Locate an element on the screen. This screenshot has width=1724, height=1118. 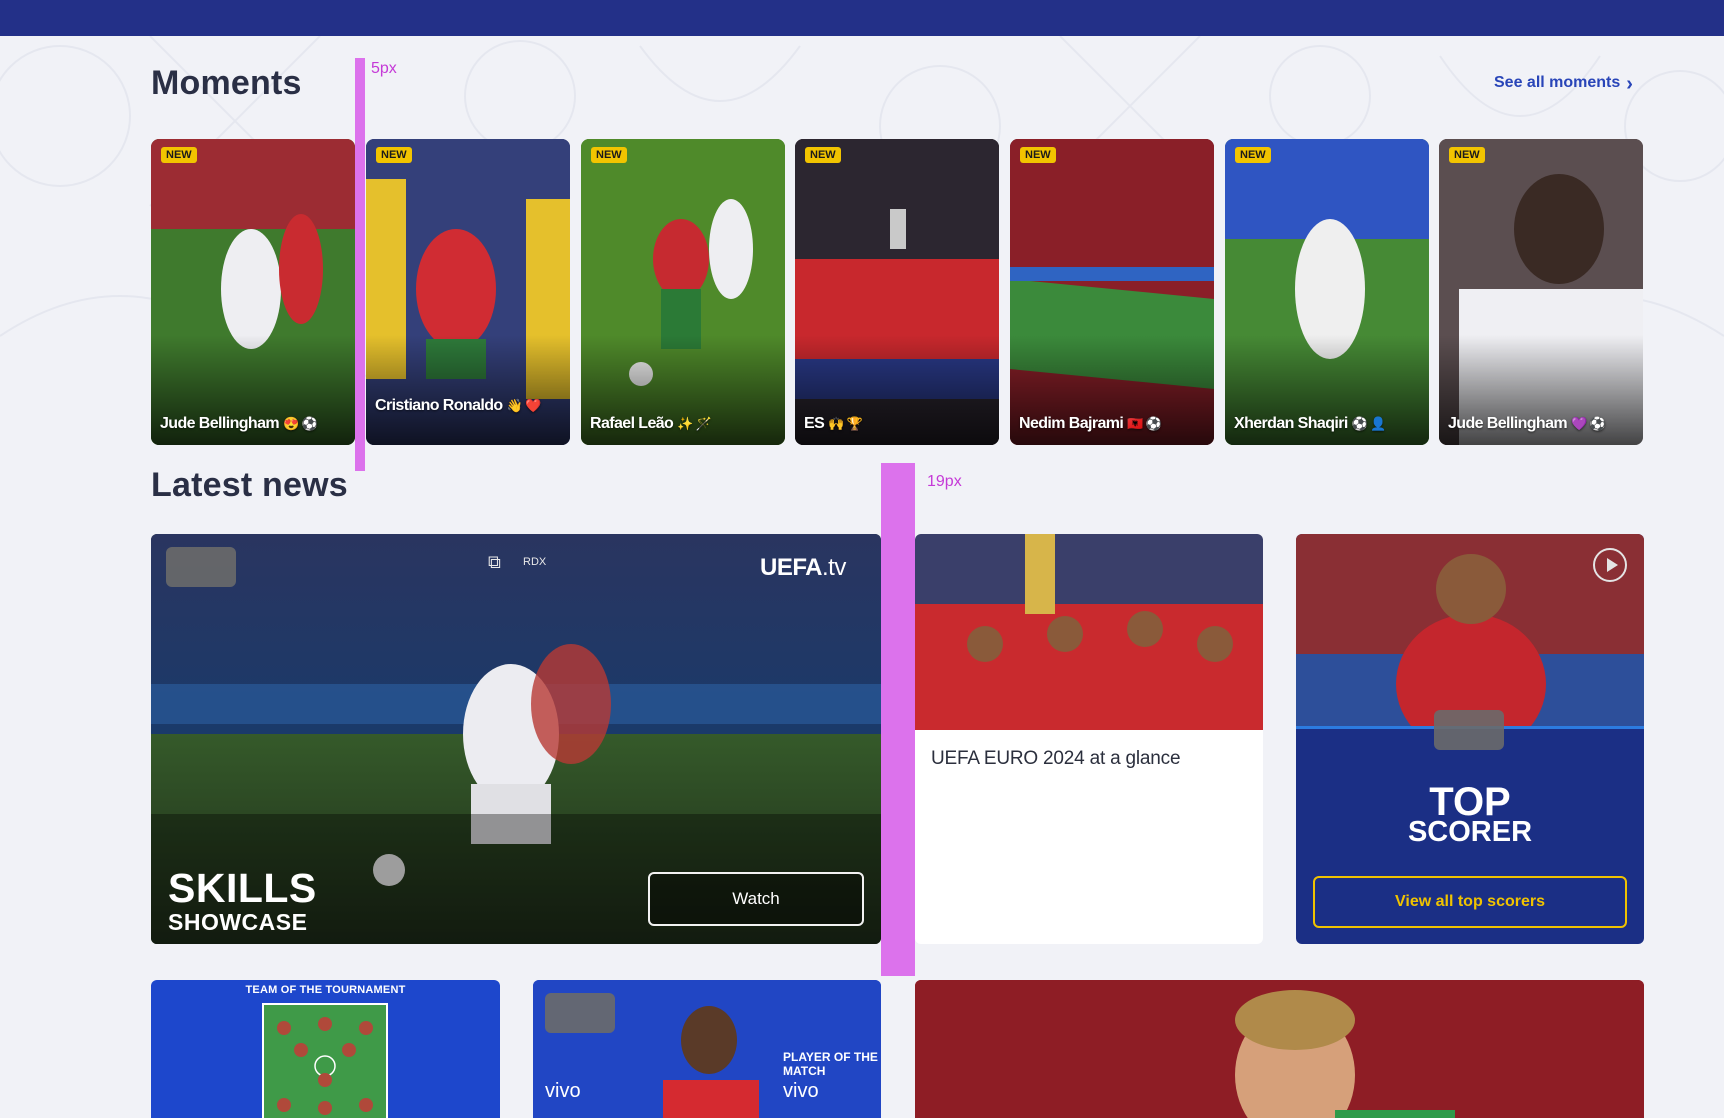
play-icon is located at coordinates (1610, 565).